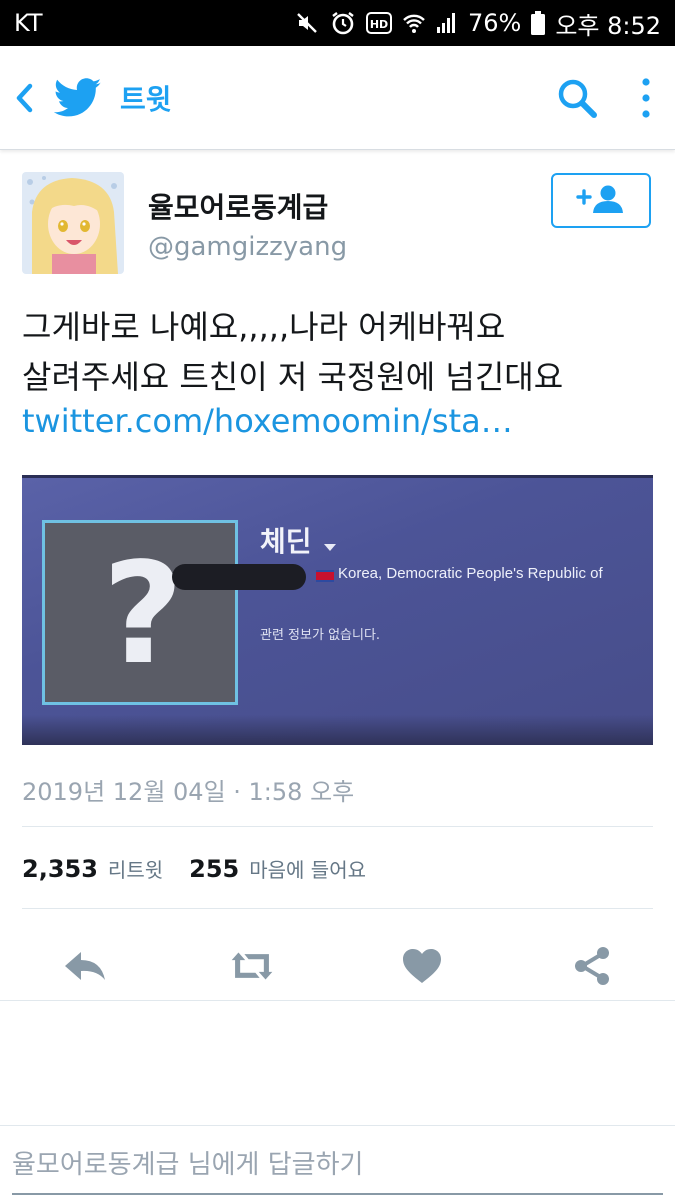 The image size is (675, 1200). Describe the element at coordinates (330, 547) in the screenshot. I see `caret-down-icon` at that location.